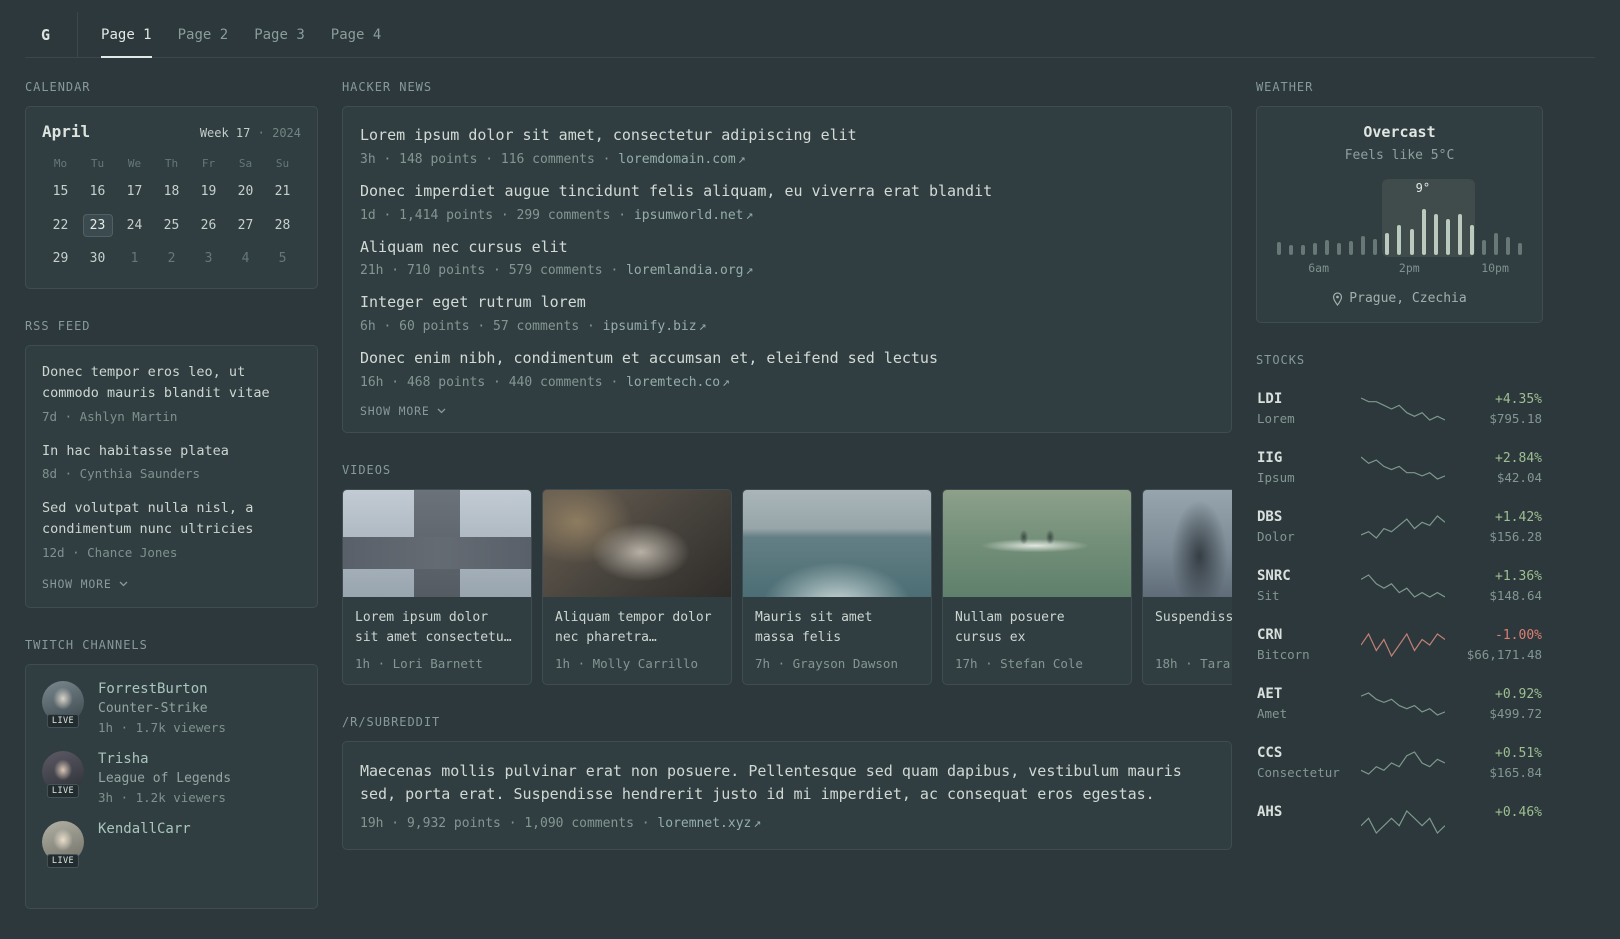 This screenshot has width=1620, height=939. Describe the element at coordinates (110, 552) in the screenshot. I see `rss-item-meta: 12d · Chance Jones` at that location.